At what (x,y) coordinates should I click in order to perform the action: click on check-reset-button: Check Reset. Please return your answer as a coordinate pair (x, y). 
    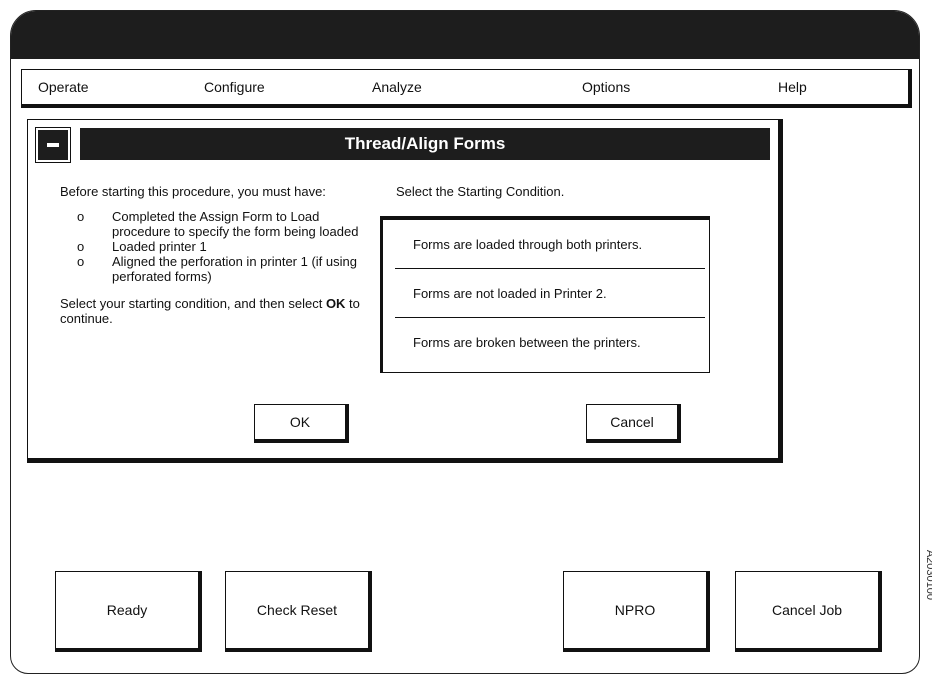
    Looking at the image, I should click on (298, 611).